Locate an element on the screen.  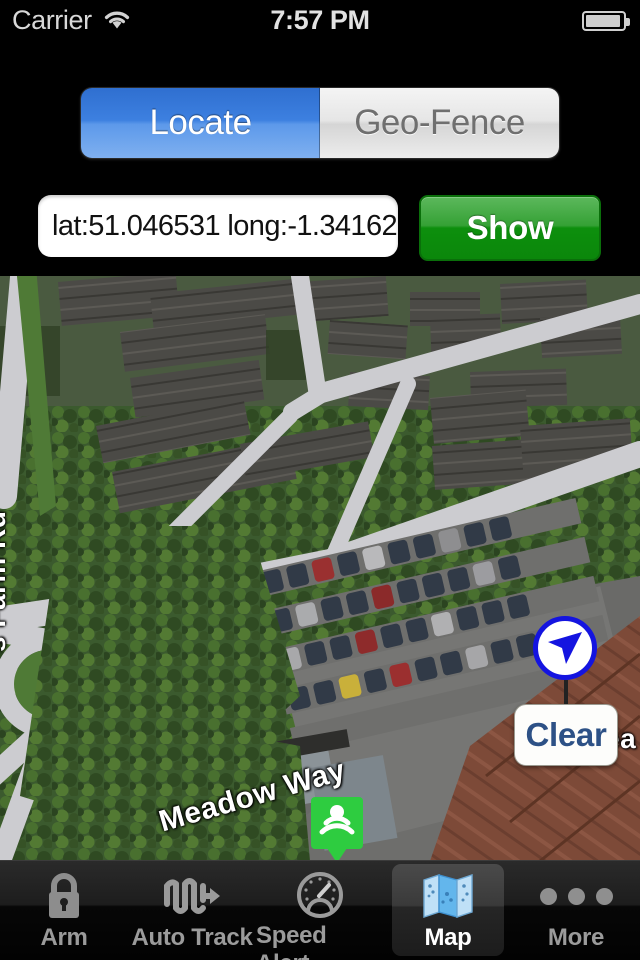
segment-locate-label: Locate is located at coordinates (200, 122).